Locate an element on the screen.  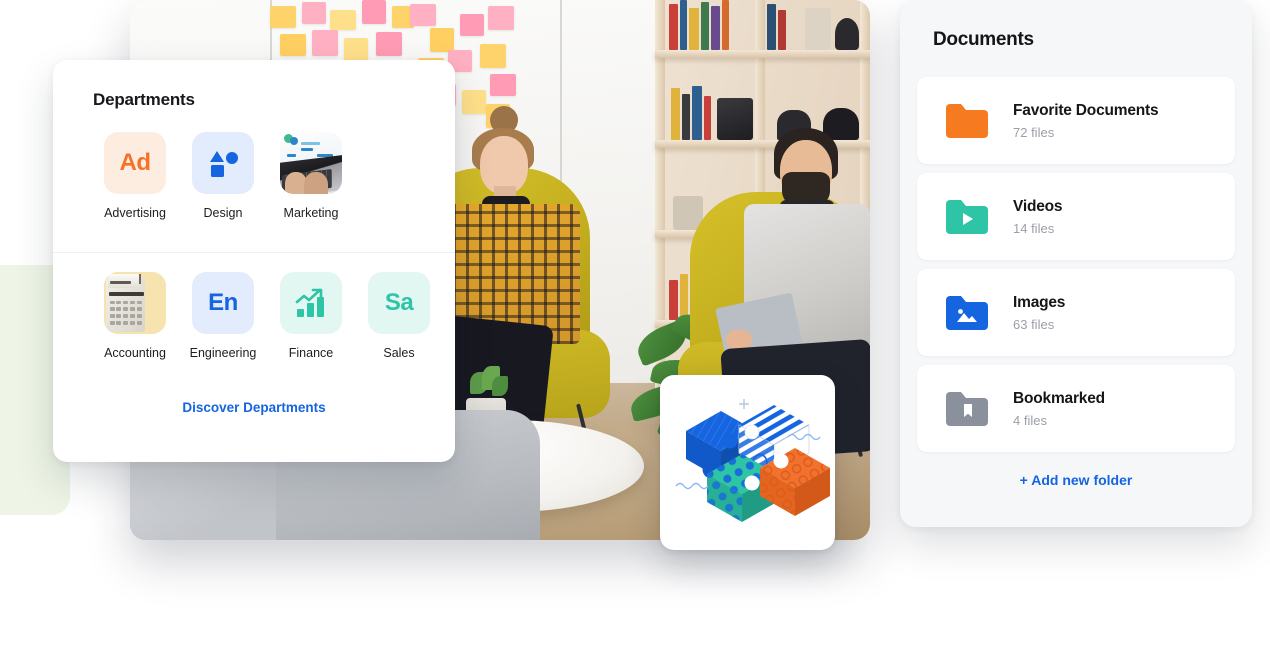
laptop-photo-icon is located at coordinates (311, 163).